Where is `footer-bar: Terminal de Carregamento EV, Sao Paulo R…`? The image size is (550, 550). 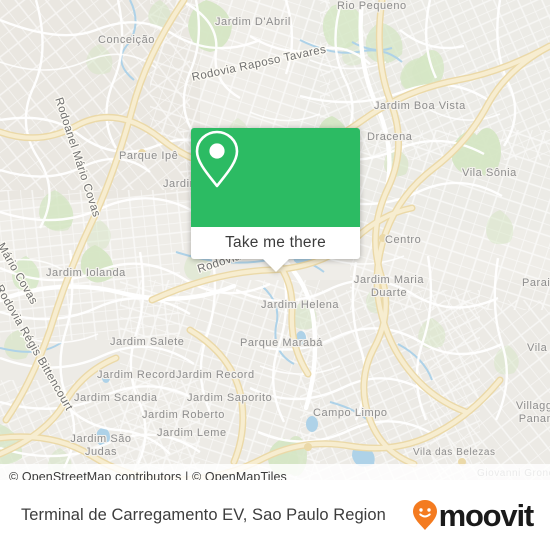 footer-bar: Terminal de Carregamento EV, Sao Paulo R… is located at coordinates (275, 515).